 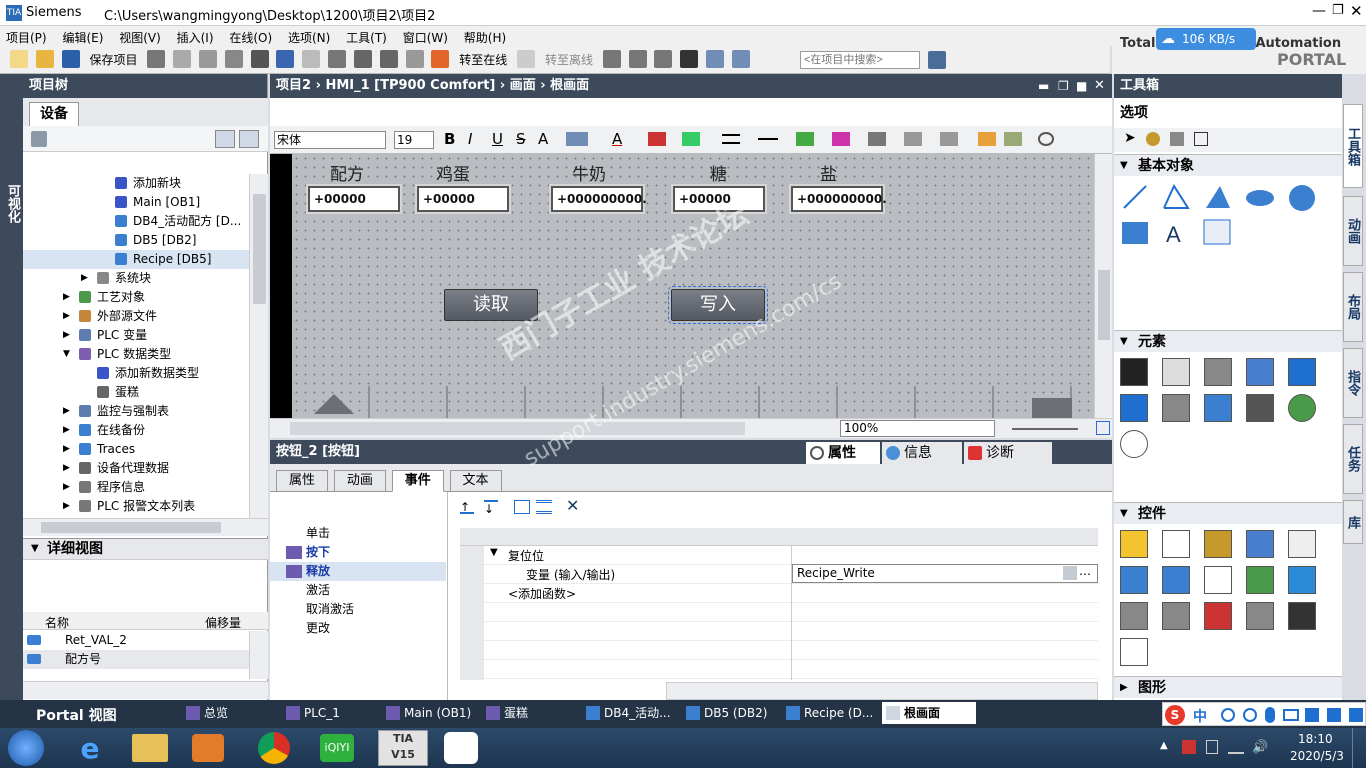 I want to click on tab-diagnostics: 诊断, so click(x=1008, y=453).